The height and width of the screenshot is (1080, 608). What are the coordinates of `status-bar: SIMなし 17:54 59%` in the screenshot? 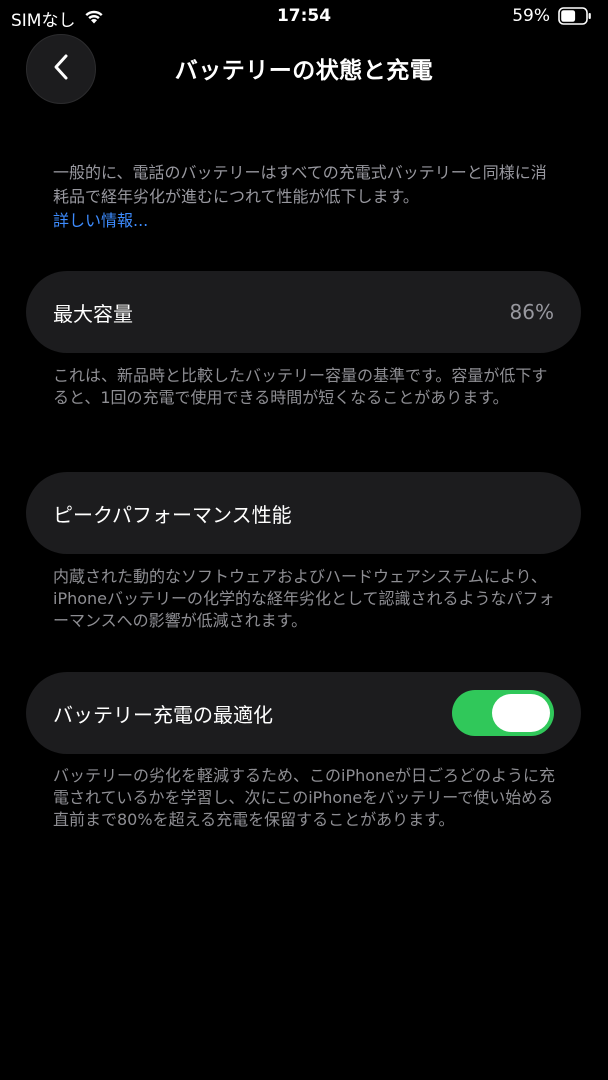 It's located at (304, 17).